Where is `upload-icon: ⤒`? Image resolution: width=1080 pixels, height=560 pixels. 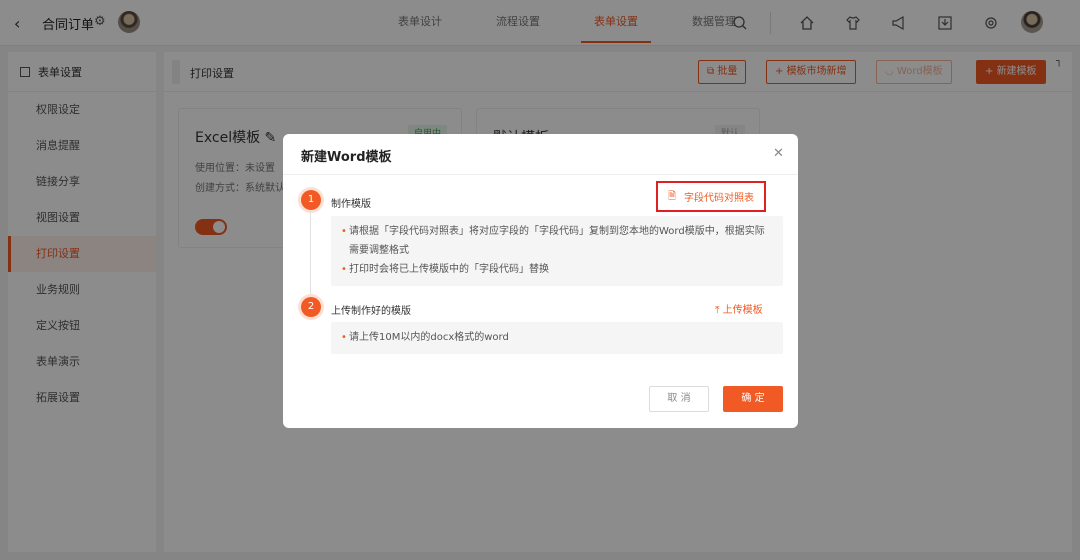
upload-icon: ⤒ is located at coordinates (717, 310).